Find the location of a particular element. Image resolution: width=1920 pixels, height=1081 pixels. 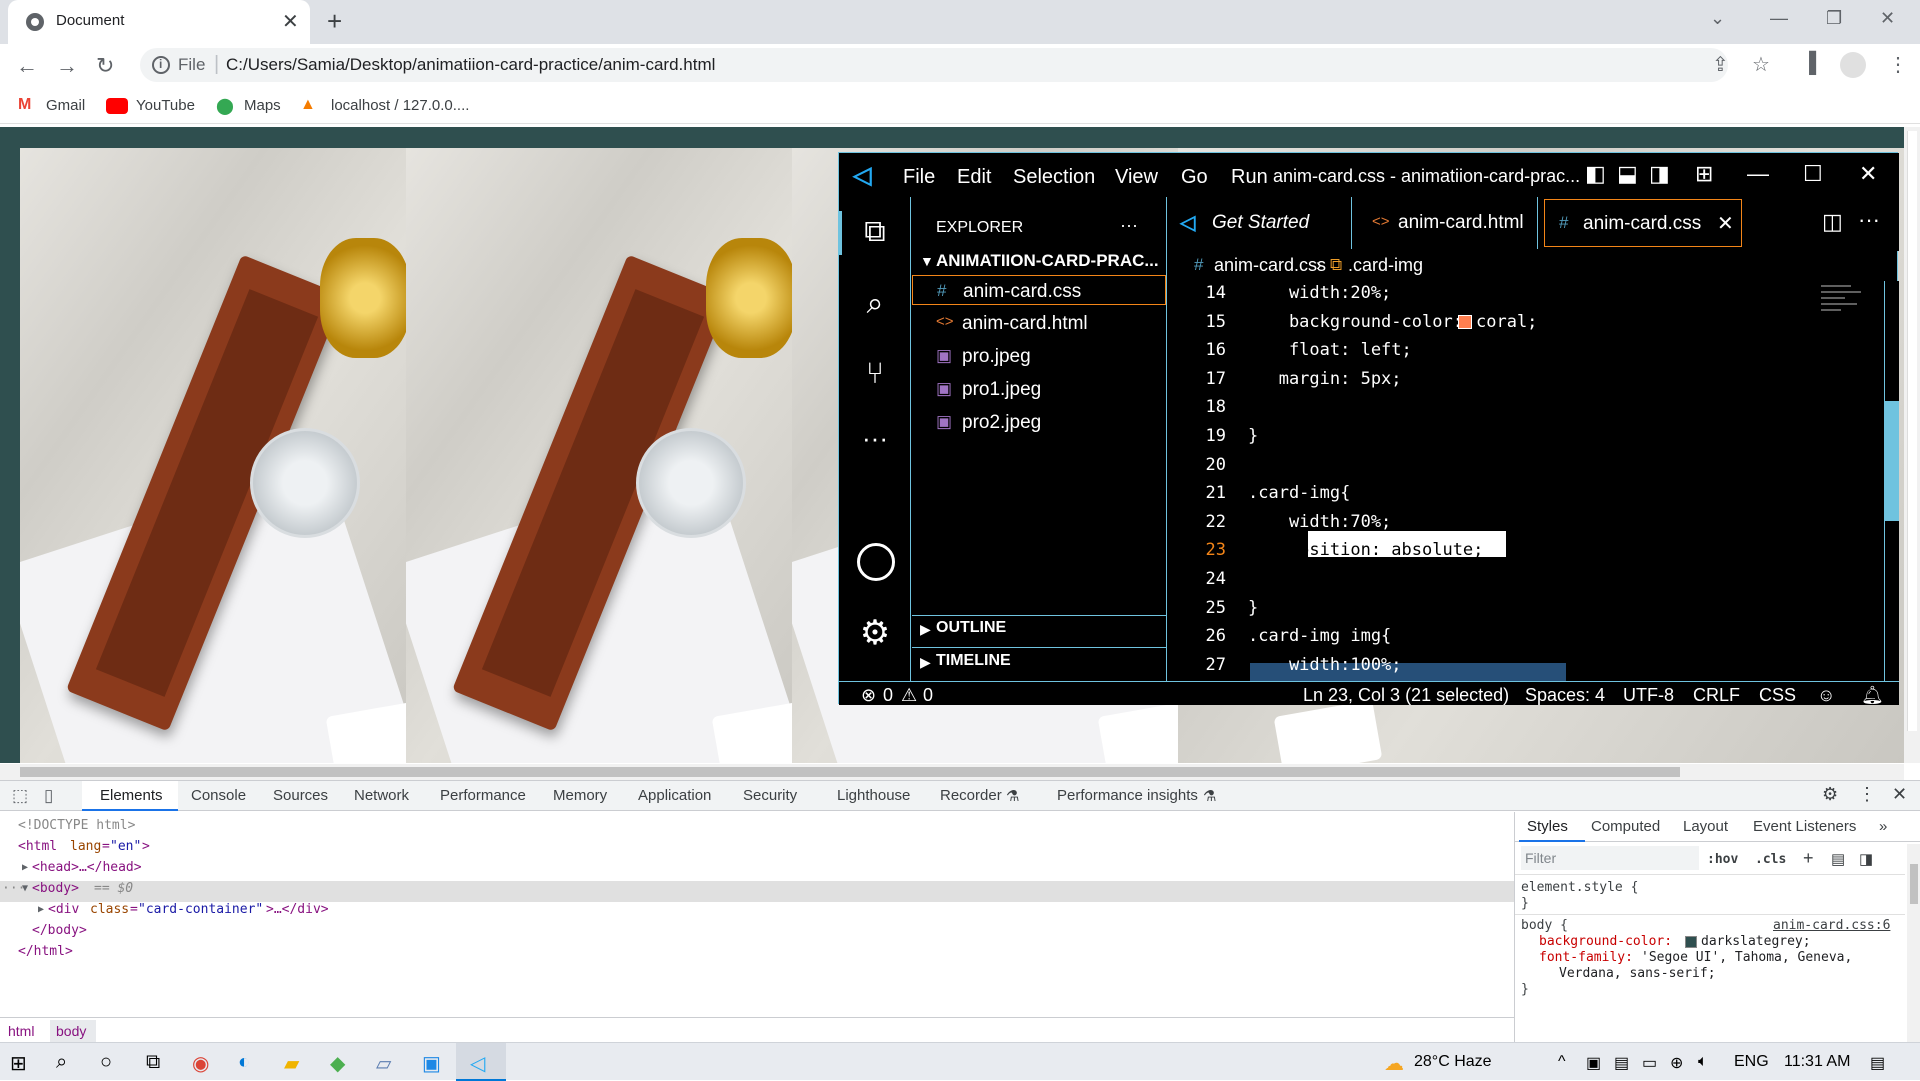

cursor-position: Ln 23, Col 3 (21 selected) is located at coordinates (1406, 695).